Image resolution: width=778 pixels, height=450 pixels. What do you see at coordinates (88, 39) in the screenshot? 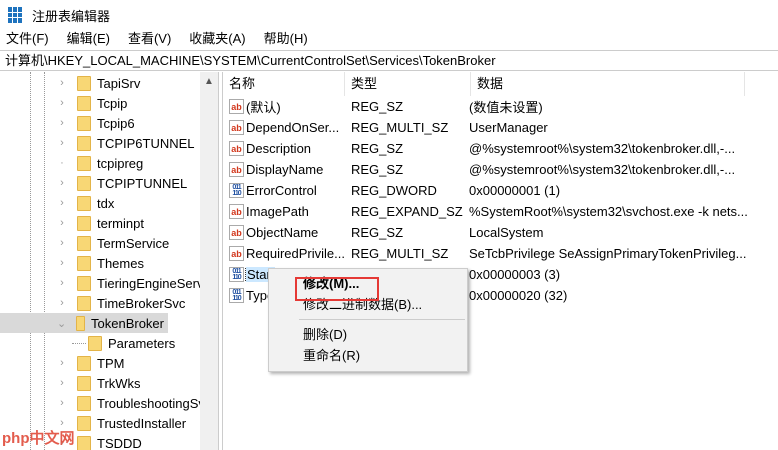
I see `menu-1: 编辑(E)` at bounding box center [88, 39].